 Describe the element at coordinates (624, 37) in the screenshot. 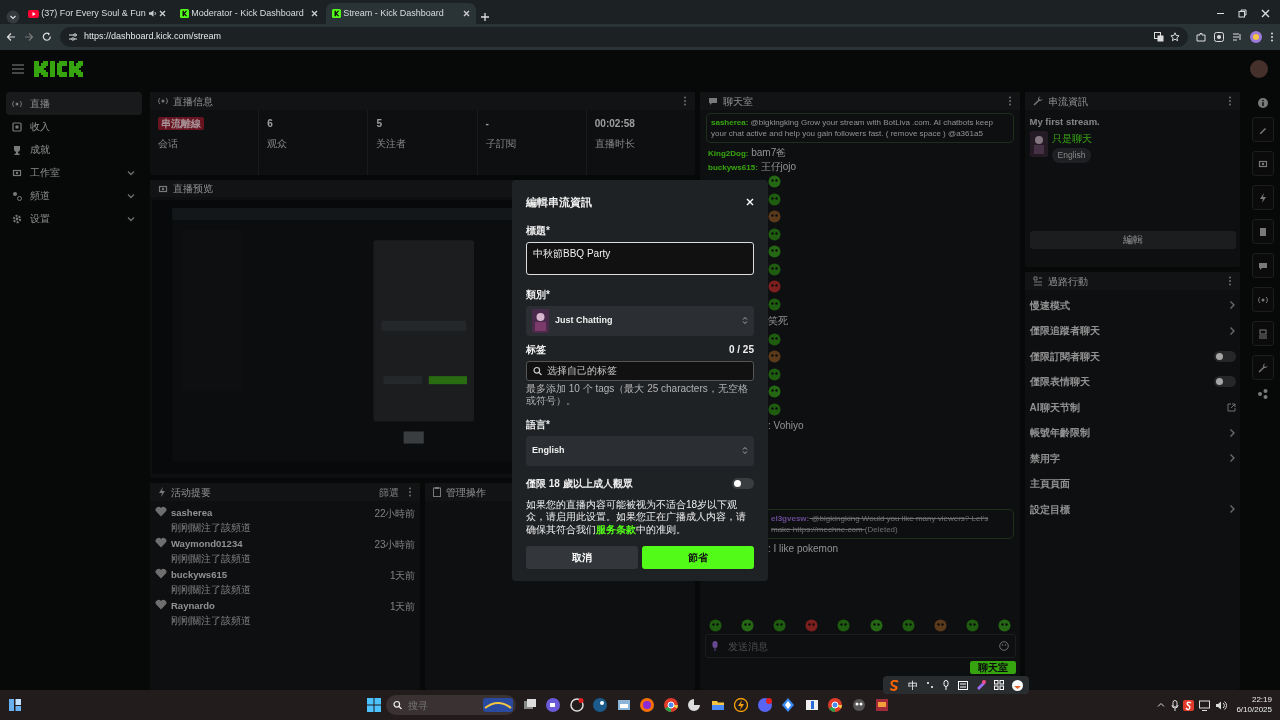

I see `address-bar: https://dashboard.kick.com/stream` at that location.